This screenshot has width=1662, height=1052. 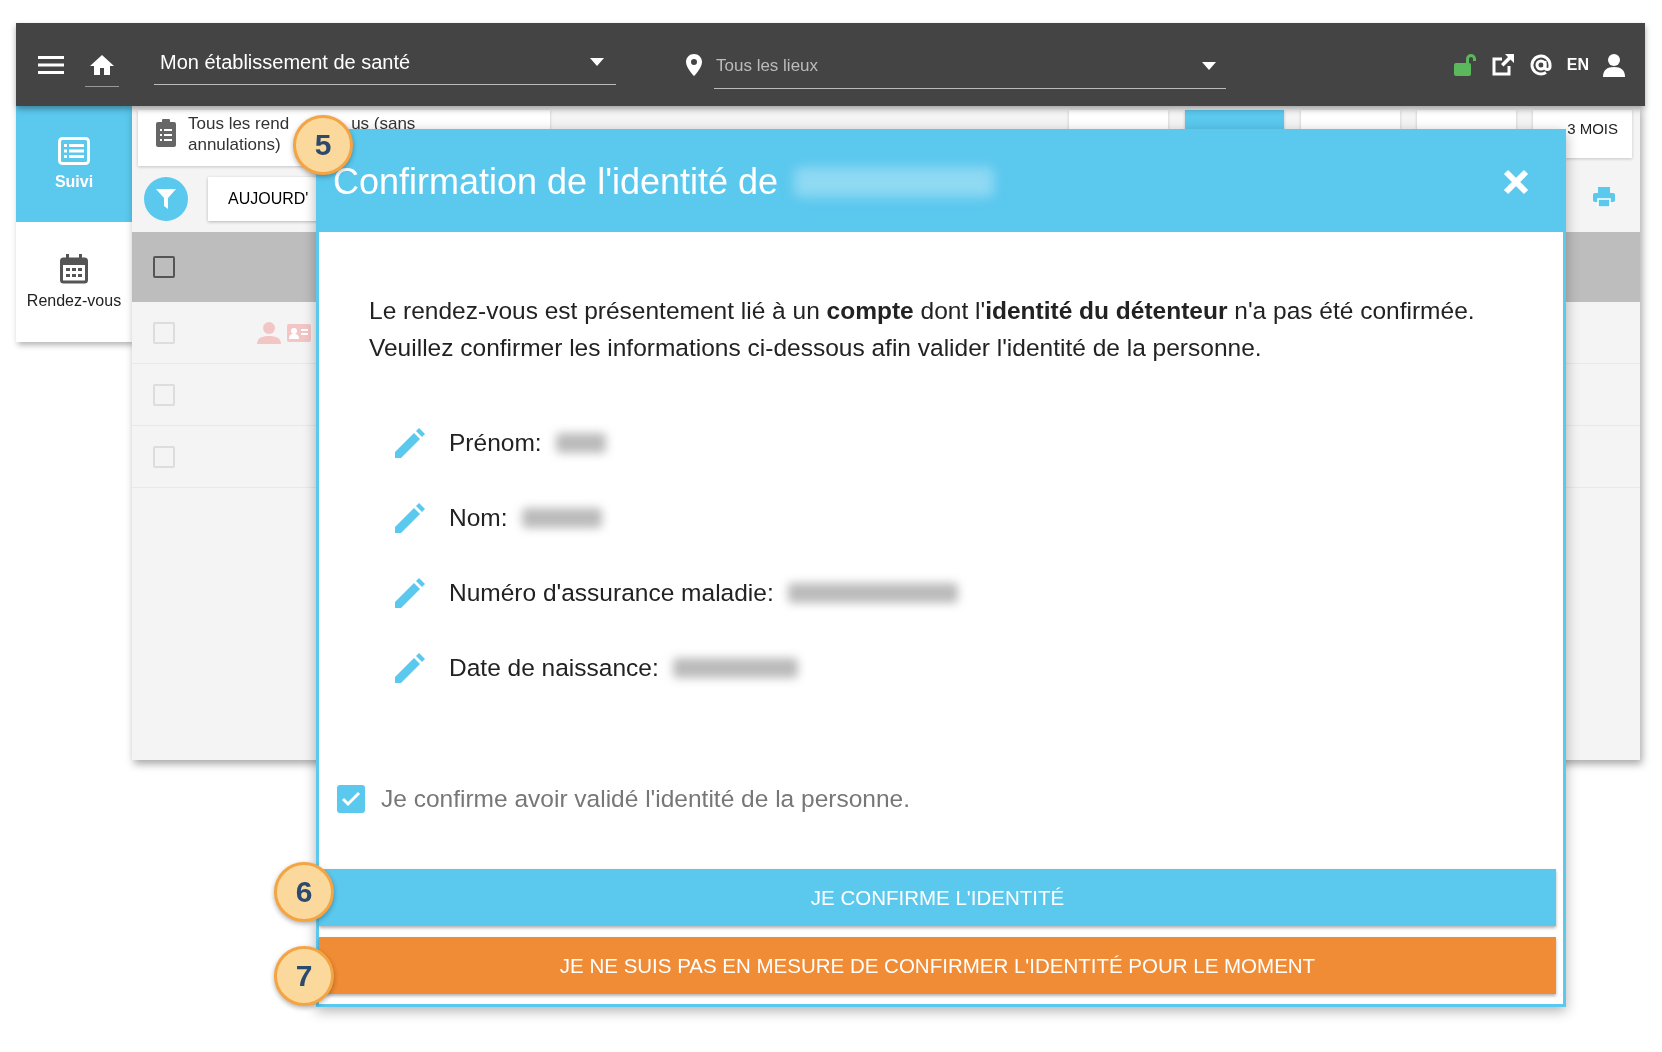 What do you see at coordinates (304, 976) in the screenshot?
I see `step-number-badge: 7` at bounding box center [304, 976].